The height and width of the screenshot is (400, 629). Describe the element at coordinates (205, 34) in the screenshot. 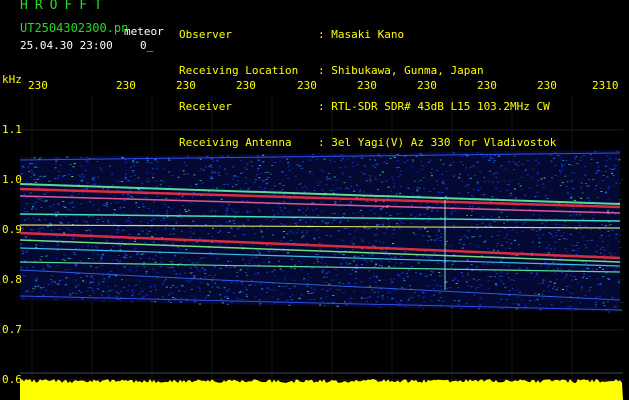

I see `observer-label: Observer` at that location.